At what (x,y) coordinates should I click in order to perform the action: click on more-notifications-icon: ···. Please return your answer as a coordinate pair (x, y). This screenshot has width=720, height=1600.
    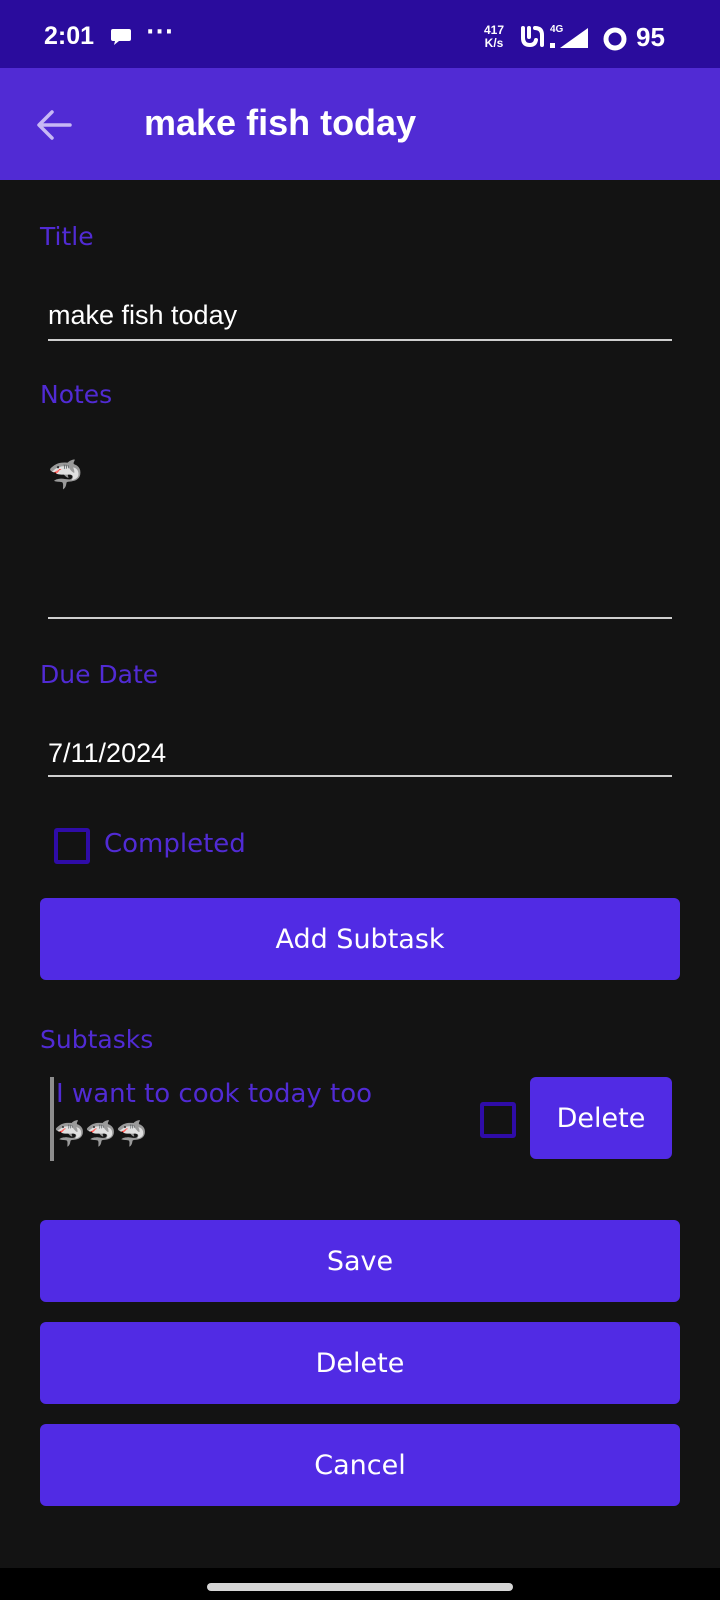
    Looking at the image, I should click on (160, 32).